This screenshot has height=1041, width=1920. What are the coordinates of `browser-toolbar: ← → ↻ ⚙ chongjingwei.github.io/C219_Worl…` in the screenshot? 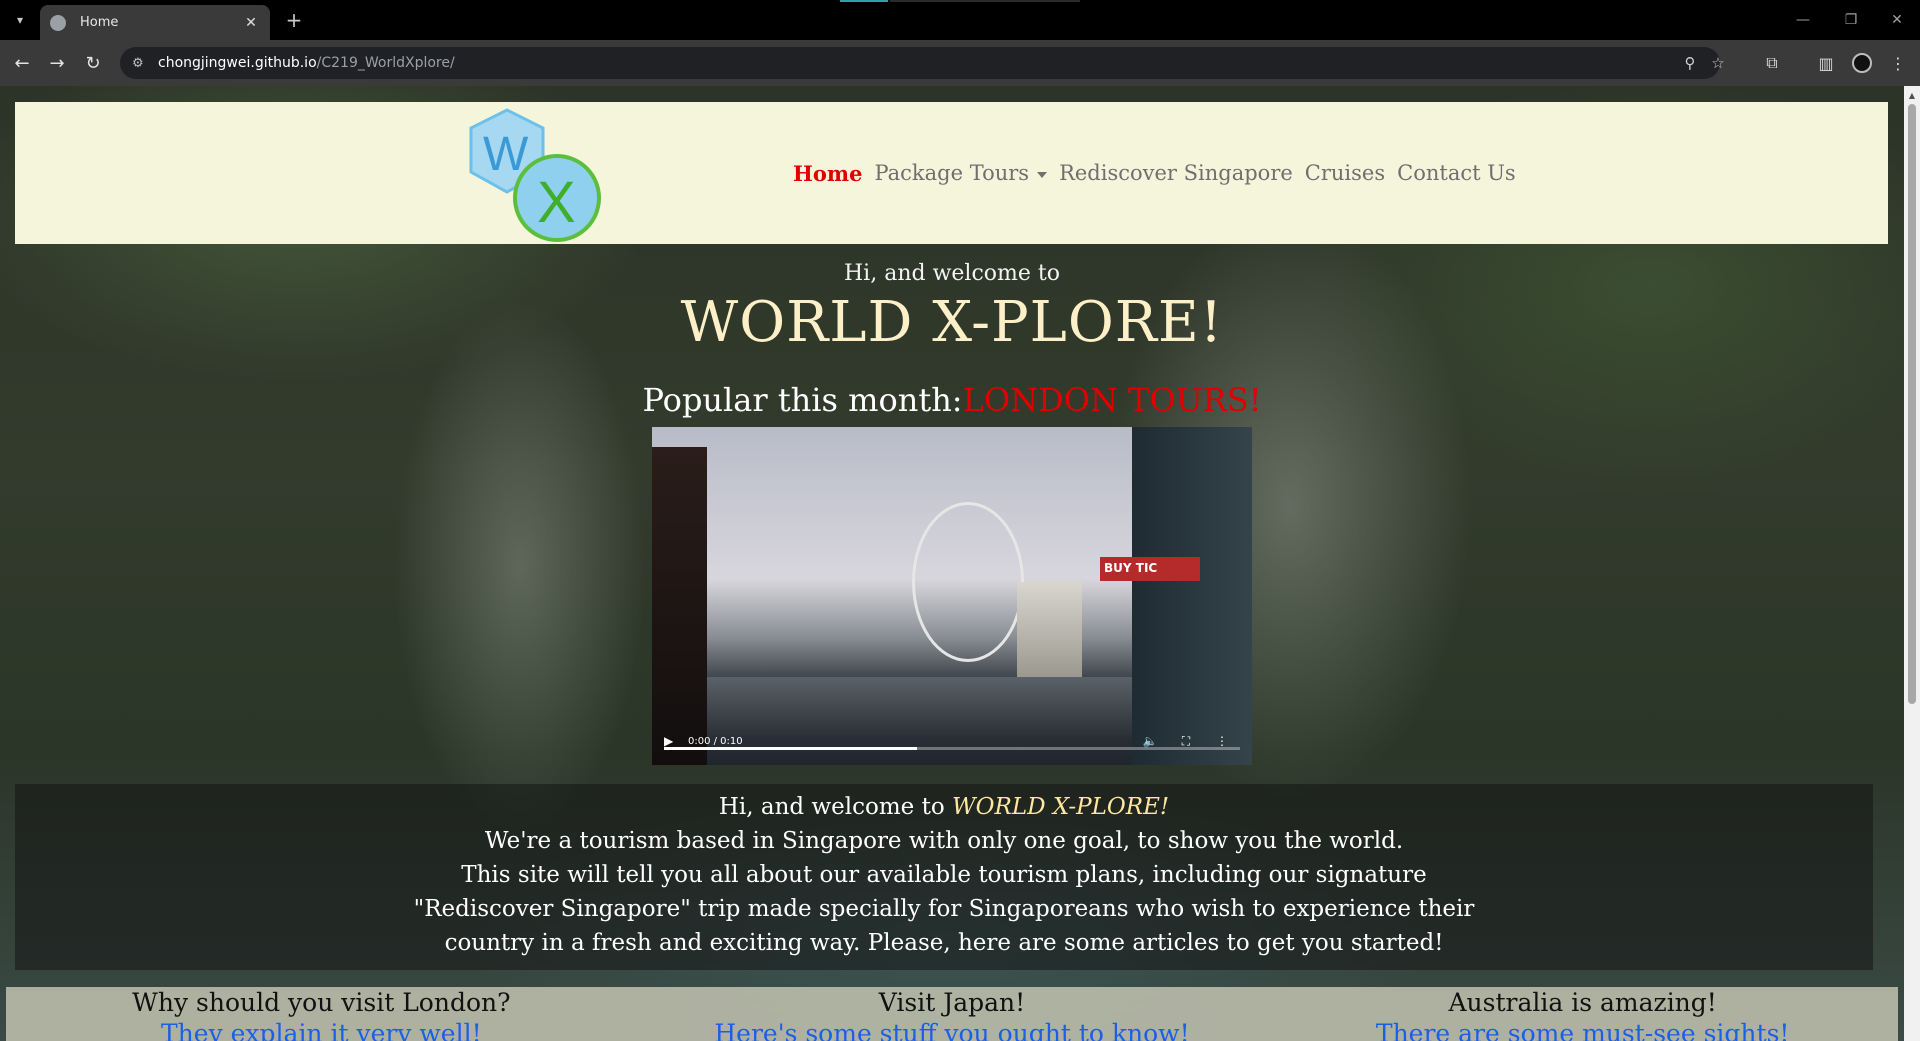 It's located at (960, 63).